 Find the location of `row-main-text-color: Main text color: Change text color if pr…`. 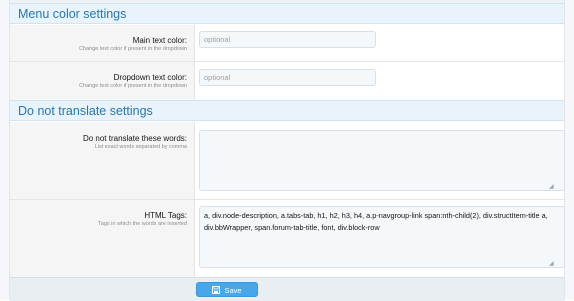

row-main-text-color: Main text color: Change text color if pr… is located at coordinates (287, 43).